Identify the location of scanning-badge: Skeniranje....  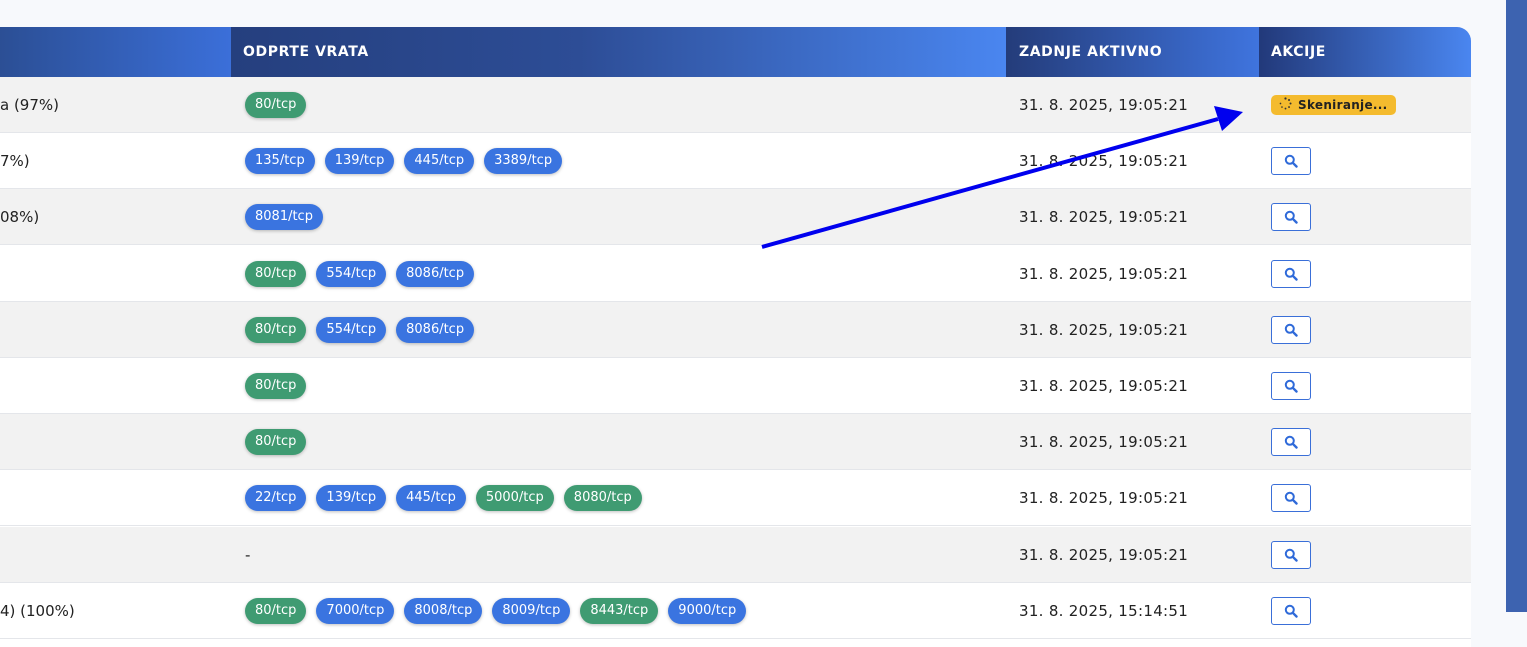
(1334, 105).